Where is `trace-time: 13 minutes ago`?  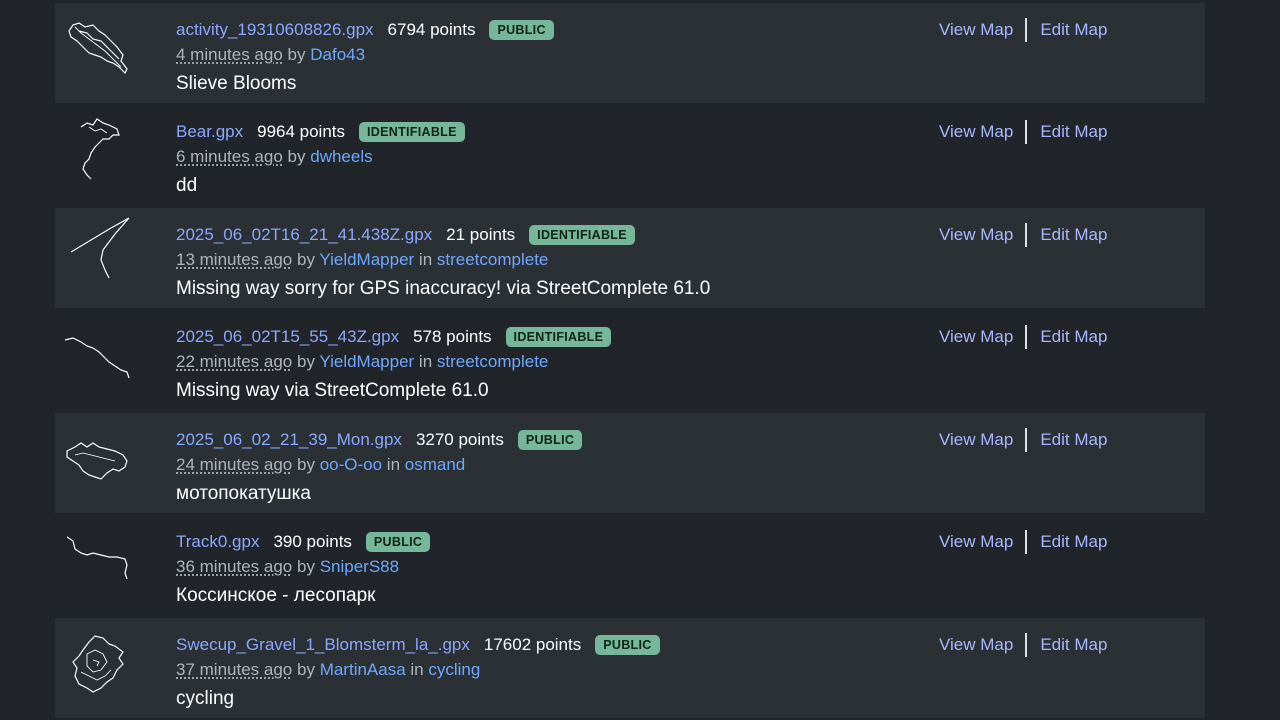
trace-time: 13 minutes ago is located at coordinates (234, 259).